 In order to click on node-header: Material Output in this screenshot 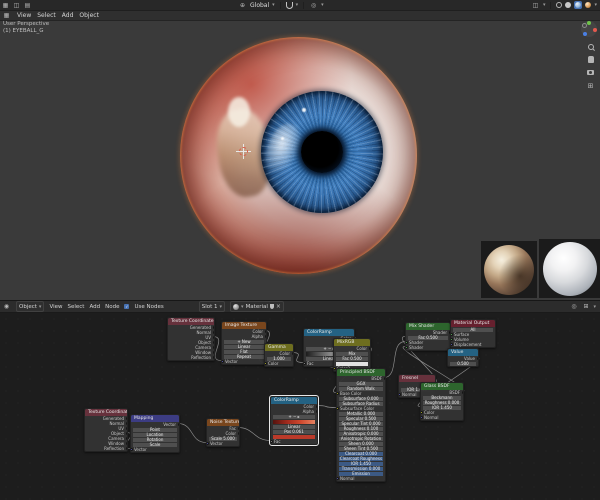, I will do `click(473, 323)`.